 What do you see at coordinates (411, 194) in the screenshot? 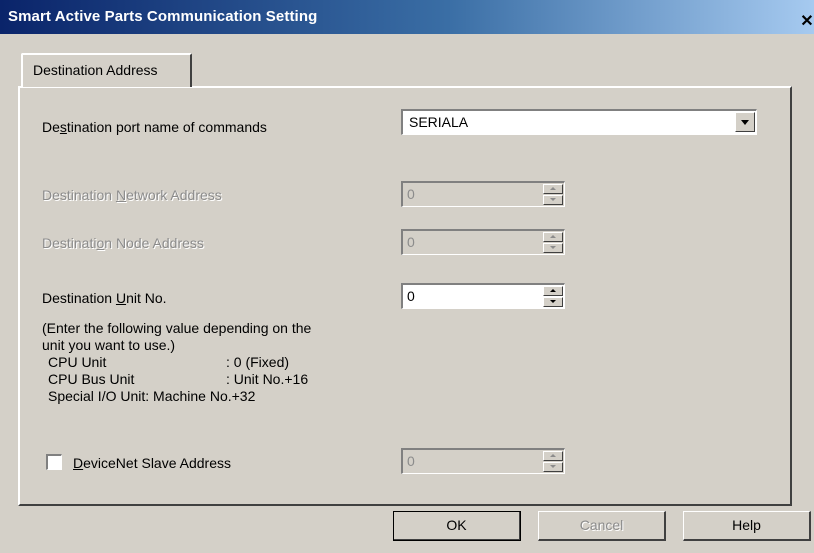
I see `network-address-value: 0` at bounding box center [411, 194].